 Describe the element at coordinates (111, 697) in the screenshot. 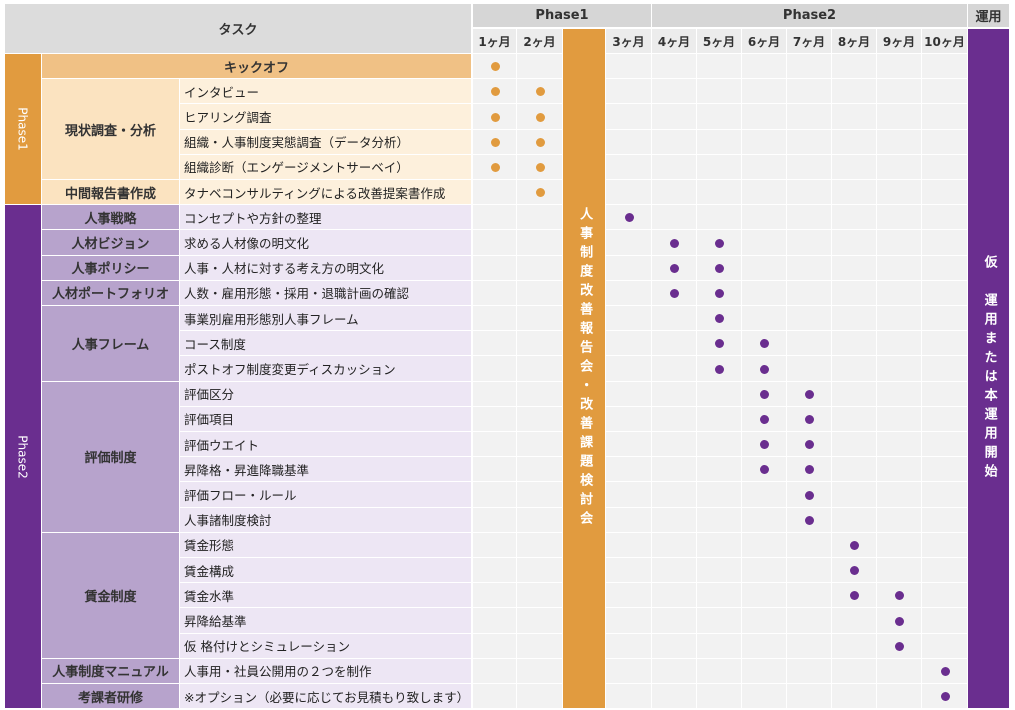

I see `group-label: 考課者研修` at that location.